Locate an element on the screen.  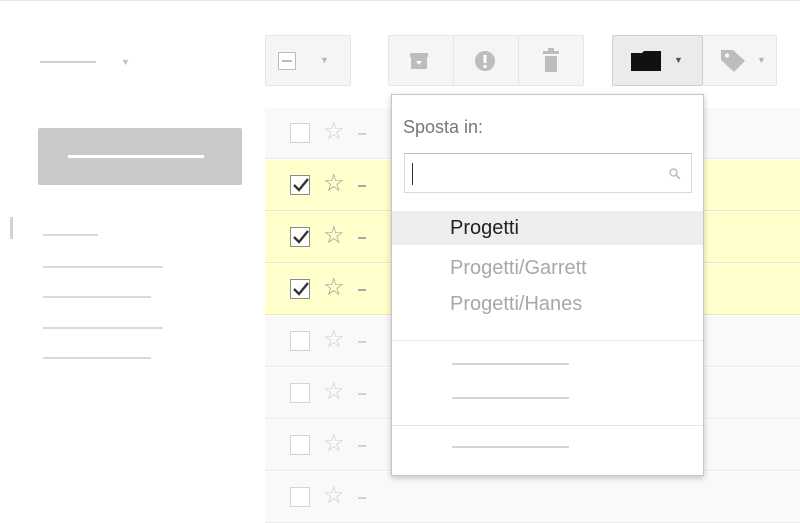
label-search-input is located at coordinates (548, 173).